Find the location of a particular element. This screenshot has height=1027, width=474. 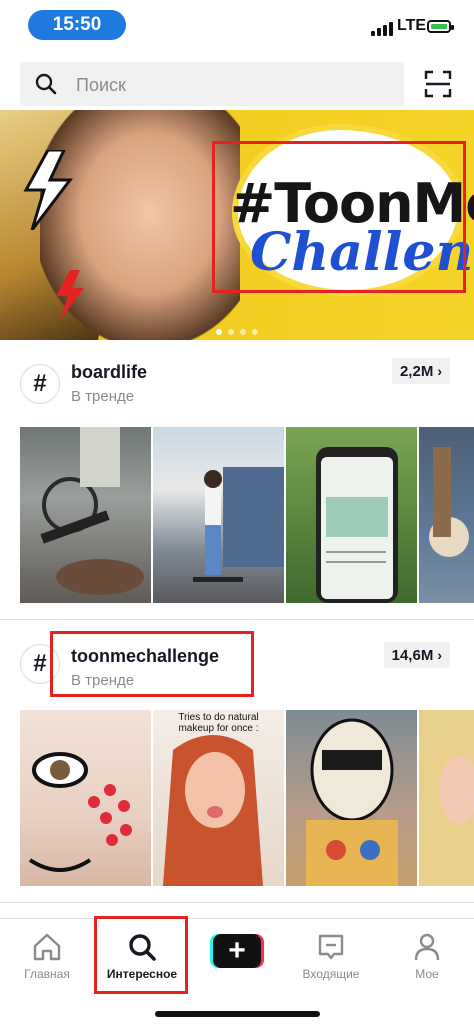

plus-icon: + is located at coordinates (237, 951).